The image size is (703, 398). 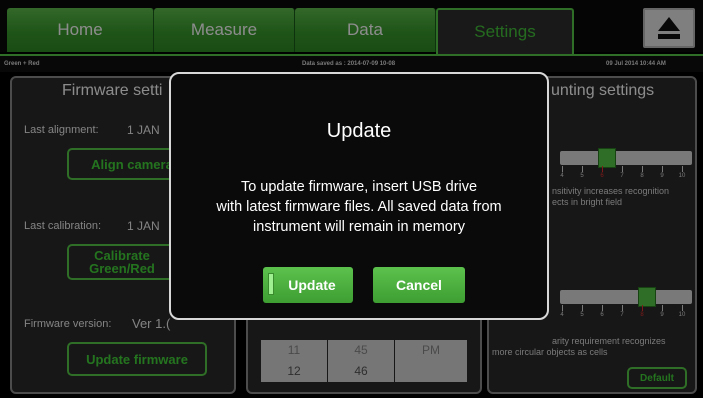 I want to click on dialog-update-label: Update, so click(x=312, y=285).